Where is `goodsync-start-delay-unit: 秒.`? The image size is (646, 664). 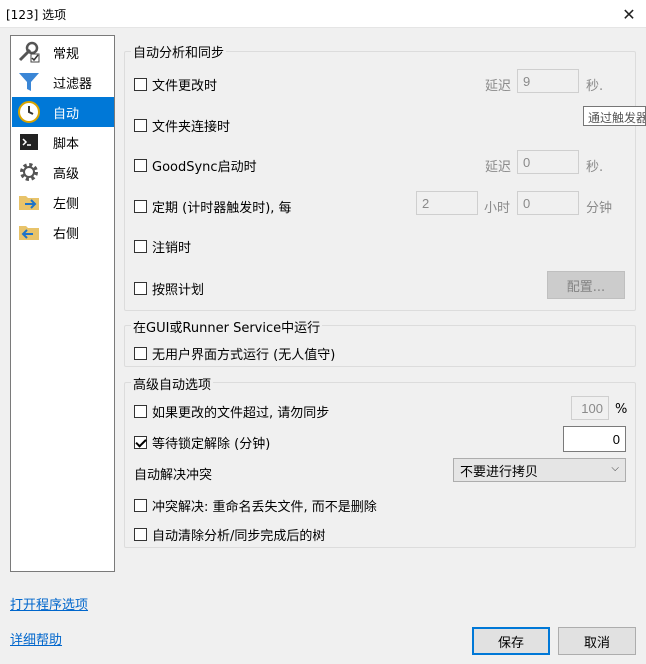 goodsync-start-delay-unit: 秒. is located at coordinates (595, 167).